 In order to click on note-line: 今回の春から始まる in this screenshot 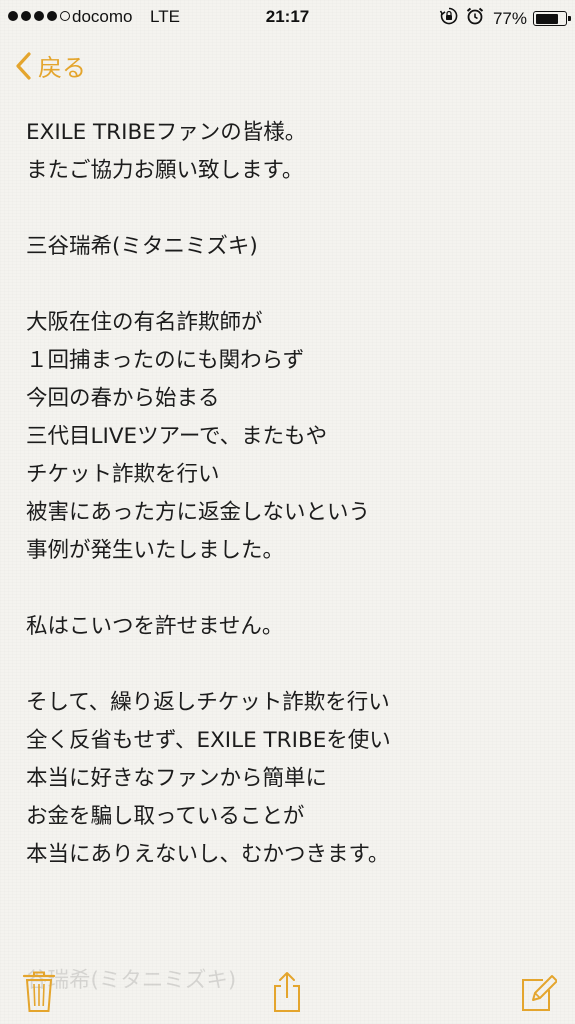, I will do `click(123, 398)`.